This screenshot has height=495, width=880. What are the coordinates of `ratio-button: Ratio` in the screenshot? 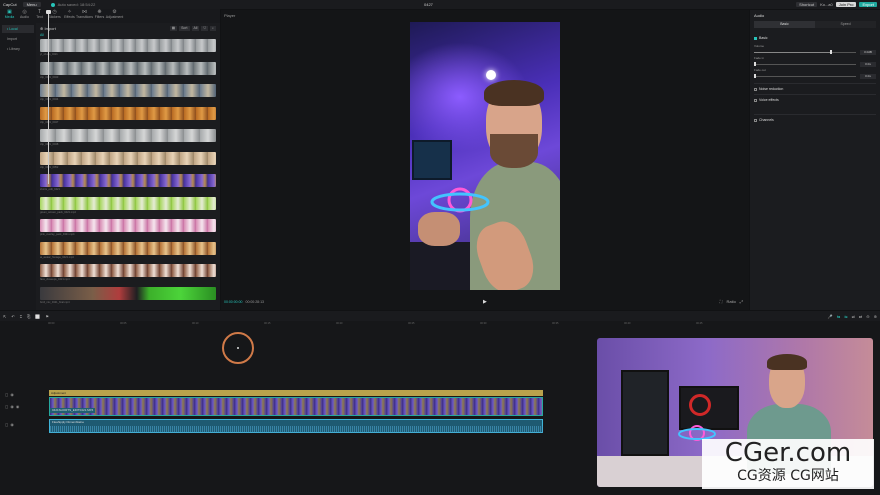 It's located at (730, 301).